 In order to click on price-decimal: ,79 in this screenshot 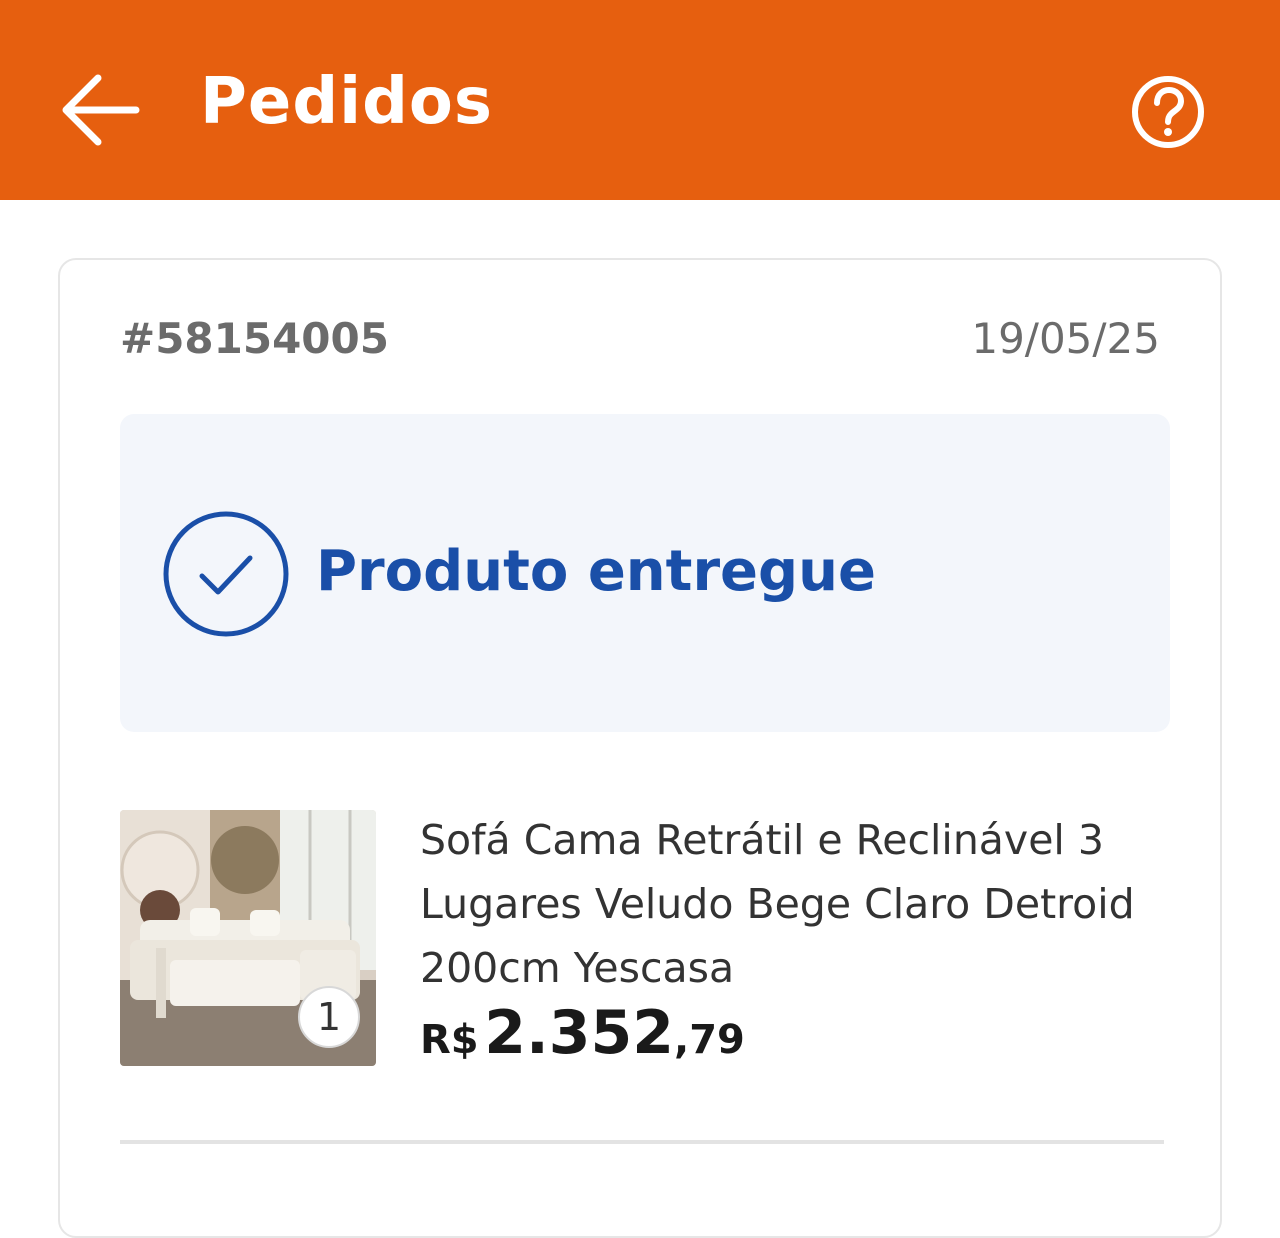, I will do `click(709, 1040)`.